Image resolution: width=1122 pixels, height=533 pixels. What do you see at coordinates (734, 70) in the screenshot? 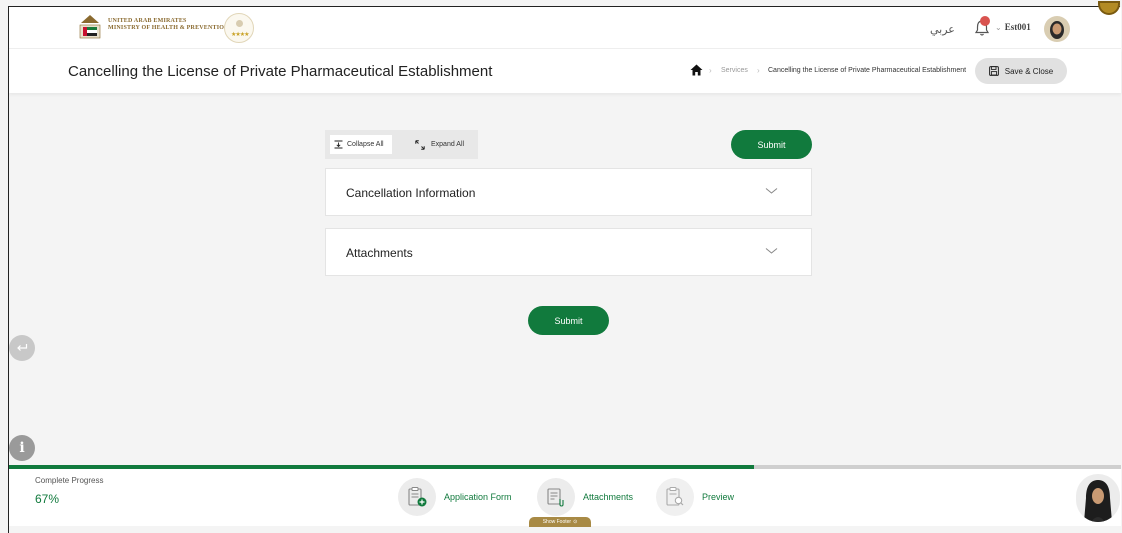
I see `breadcrumb-services-link: Services` at bounding box center [734, 70].